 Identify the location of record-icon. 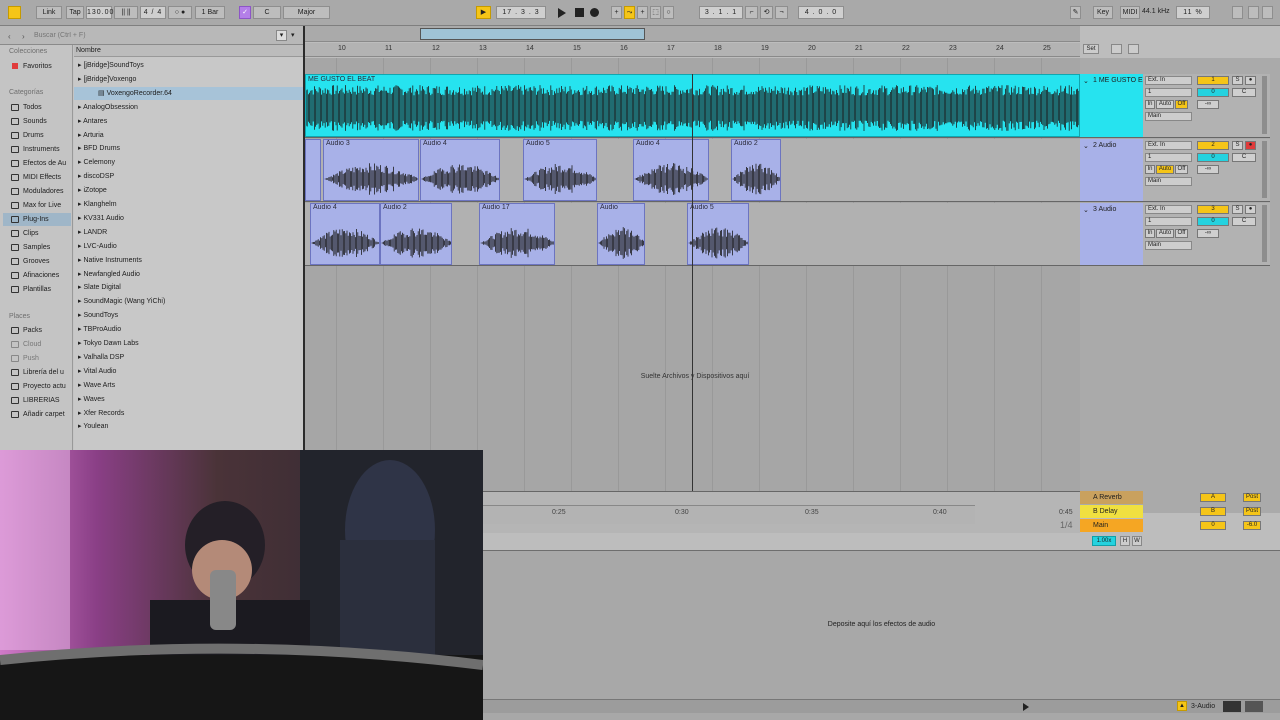
(594, 12).